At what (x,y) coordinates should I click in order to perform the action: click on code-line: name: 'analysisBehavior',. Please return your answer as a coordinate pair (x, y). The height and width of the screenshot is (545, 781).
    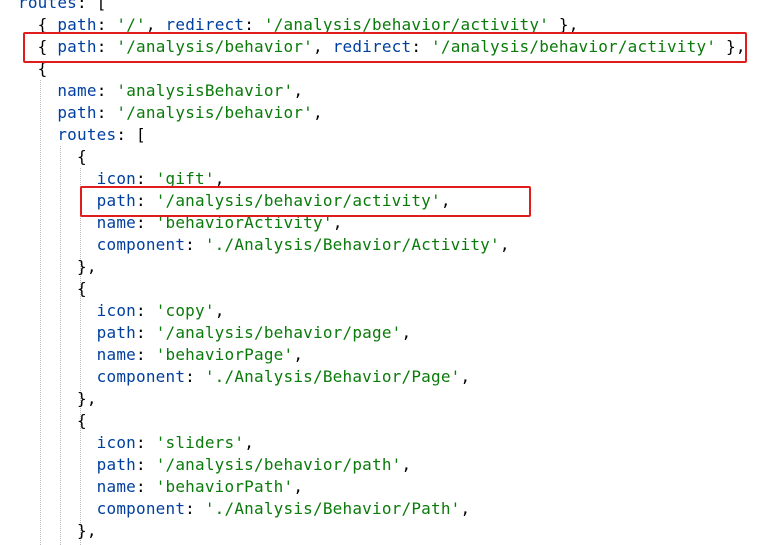
    Looking at the image, I should click on (160, 91).